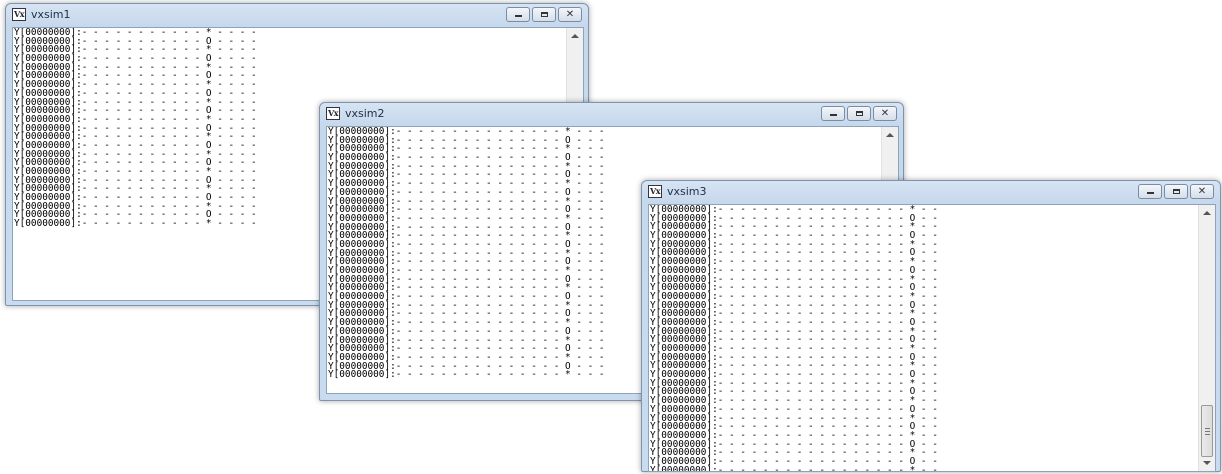  Describe the element at coordinates (297, 15) in the screenshot. I see `title-bar: Vx vxsim1 ✕` at that location.